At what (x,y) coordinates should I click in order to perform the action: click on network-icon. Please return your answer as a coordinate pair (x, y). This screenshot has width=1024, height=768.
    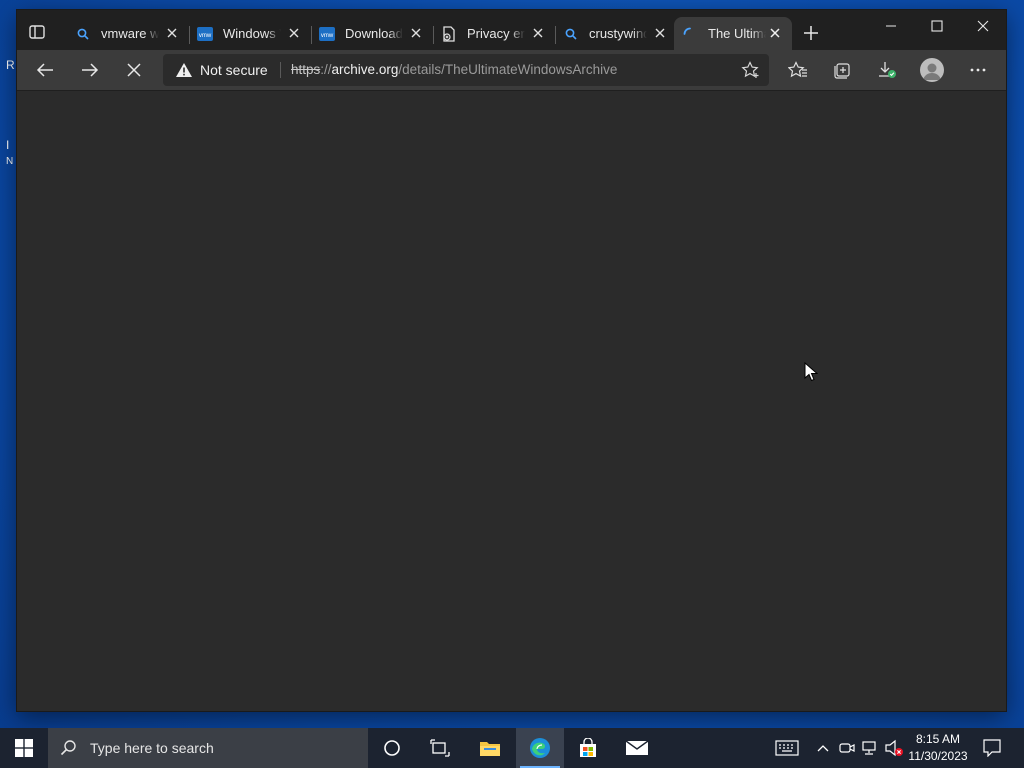
    Looking at the image, I should click on (869, 748).